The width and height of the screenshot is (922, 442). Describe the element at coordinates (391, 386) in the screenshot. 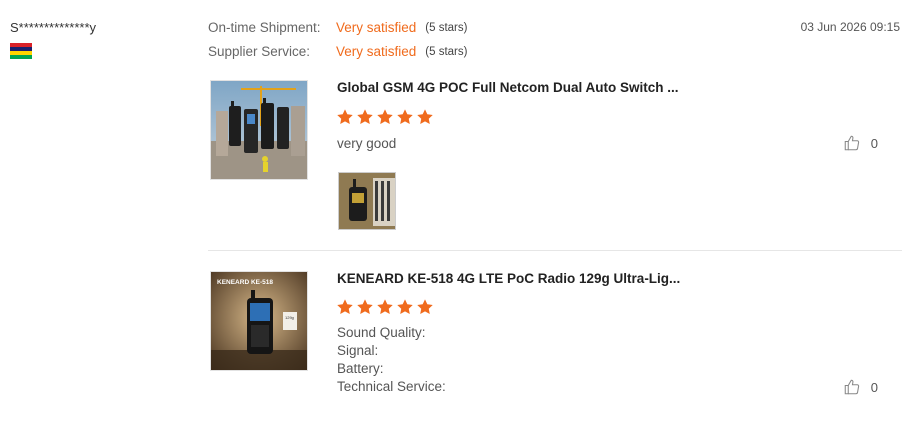

I see `attribute-technical-service: Technical Service:` at that location.